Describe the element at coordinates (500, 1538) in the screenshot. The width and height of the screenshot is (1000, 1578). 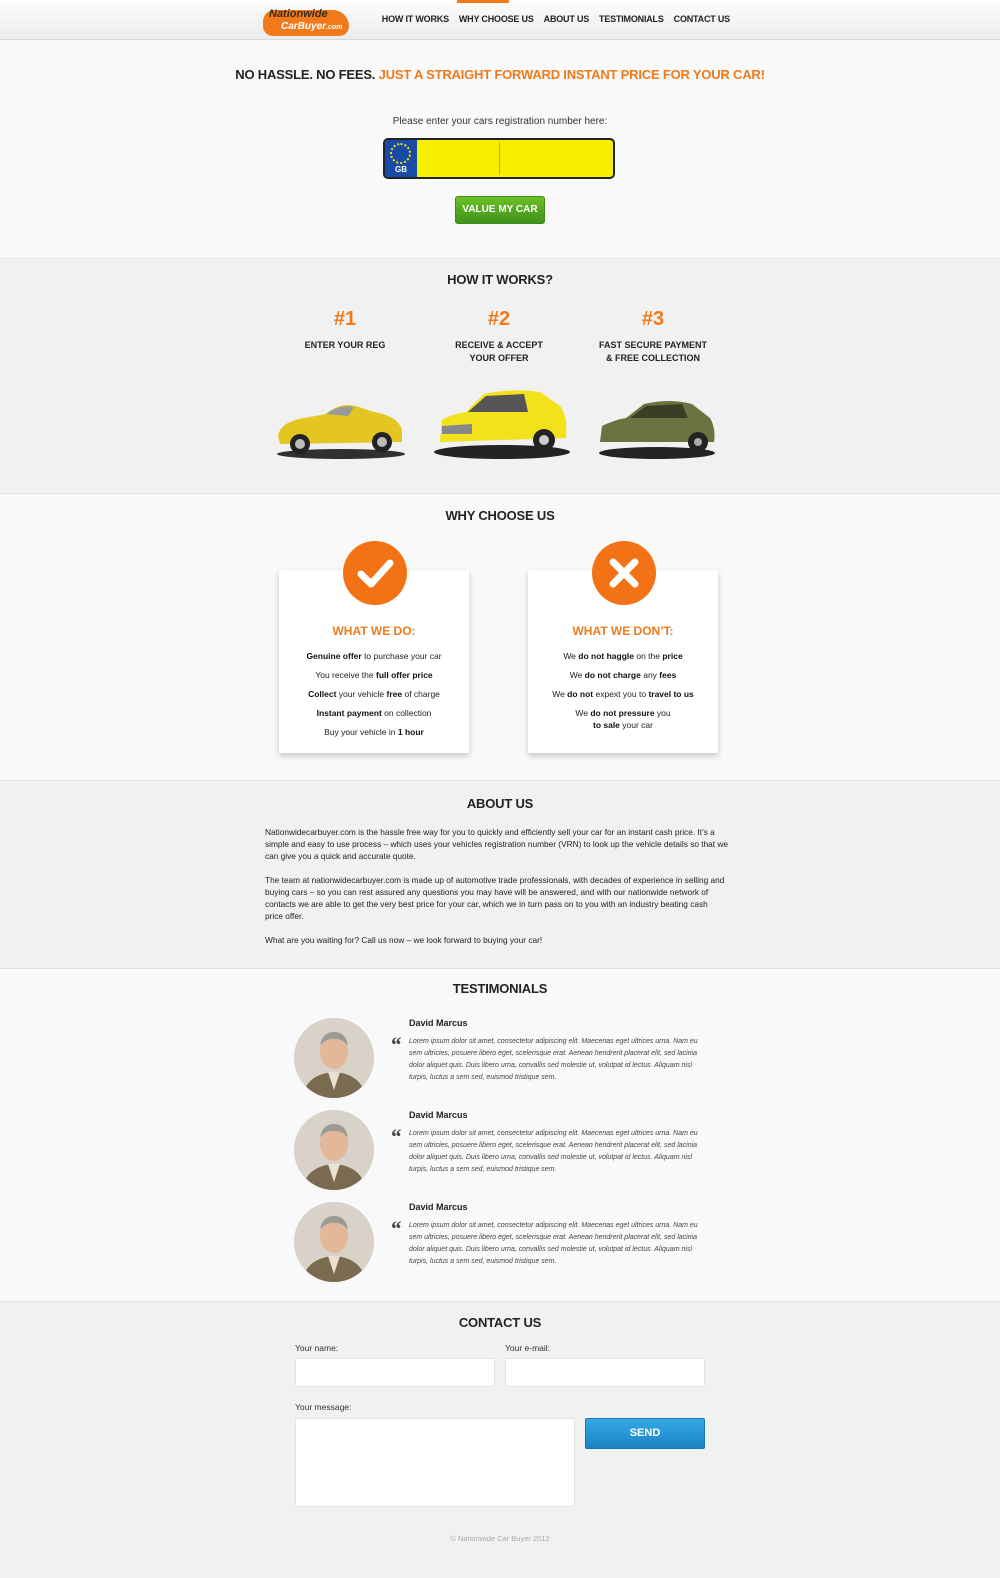
I see `footer-copyright: © Nationwide Car Buyer 2012` at that location.